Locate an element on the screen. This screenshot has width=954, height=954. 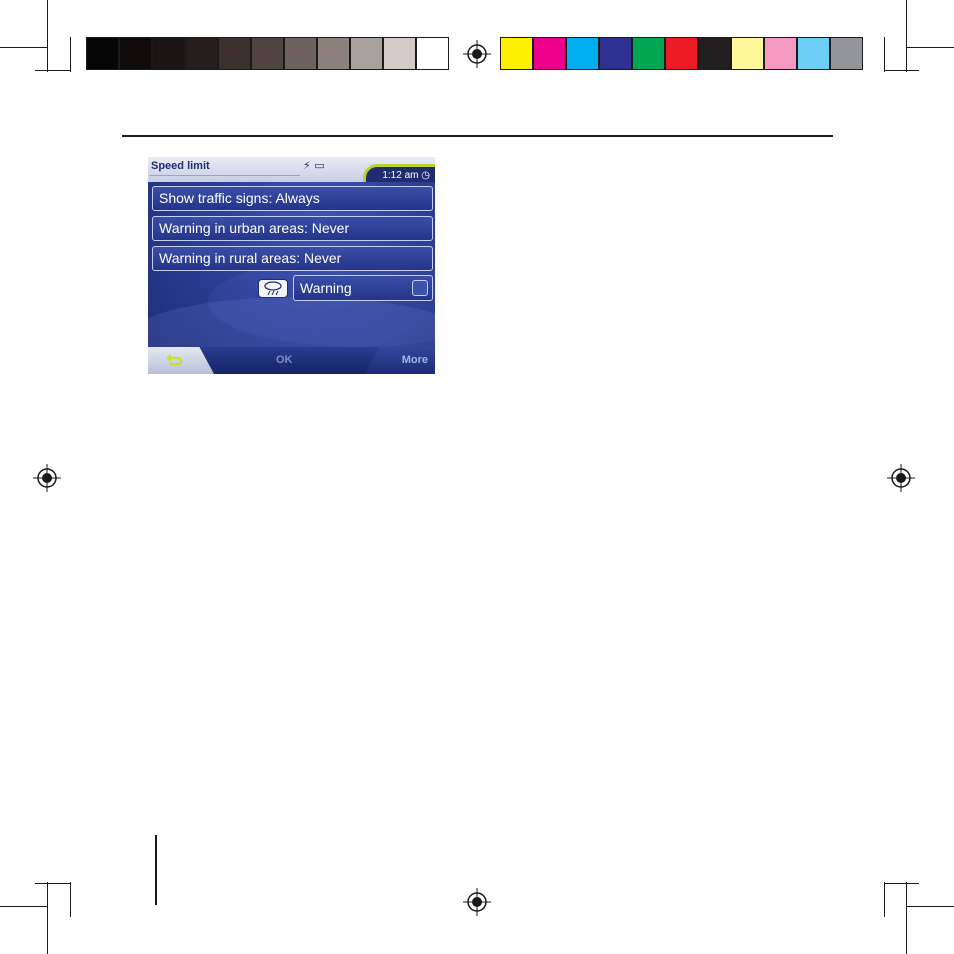
warning-rural-button: Warning in rural areas: Never is located at coordinates (292, 258).